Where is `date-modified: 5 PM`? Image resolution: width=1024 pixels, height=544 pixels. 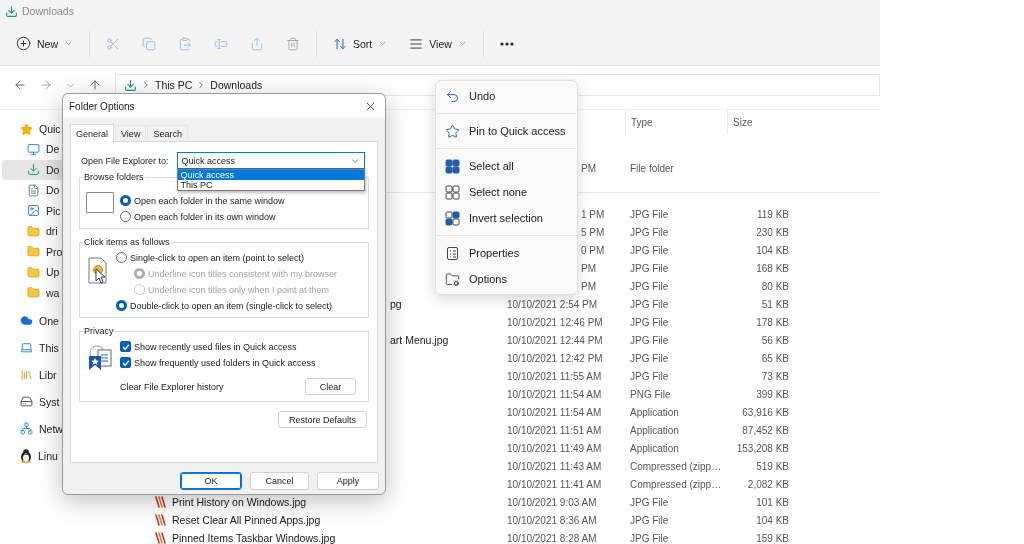 date-modified: 5 PM is located at coordinates (593, 232).